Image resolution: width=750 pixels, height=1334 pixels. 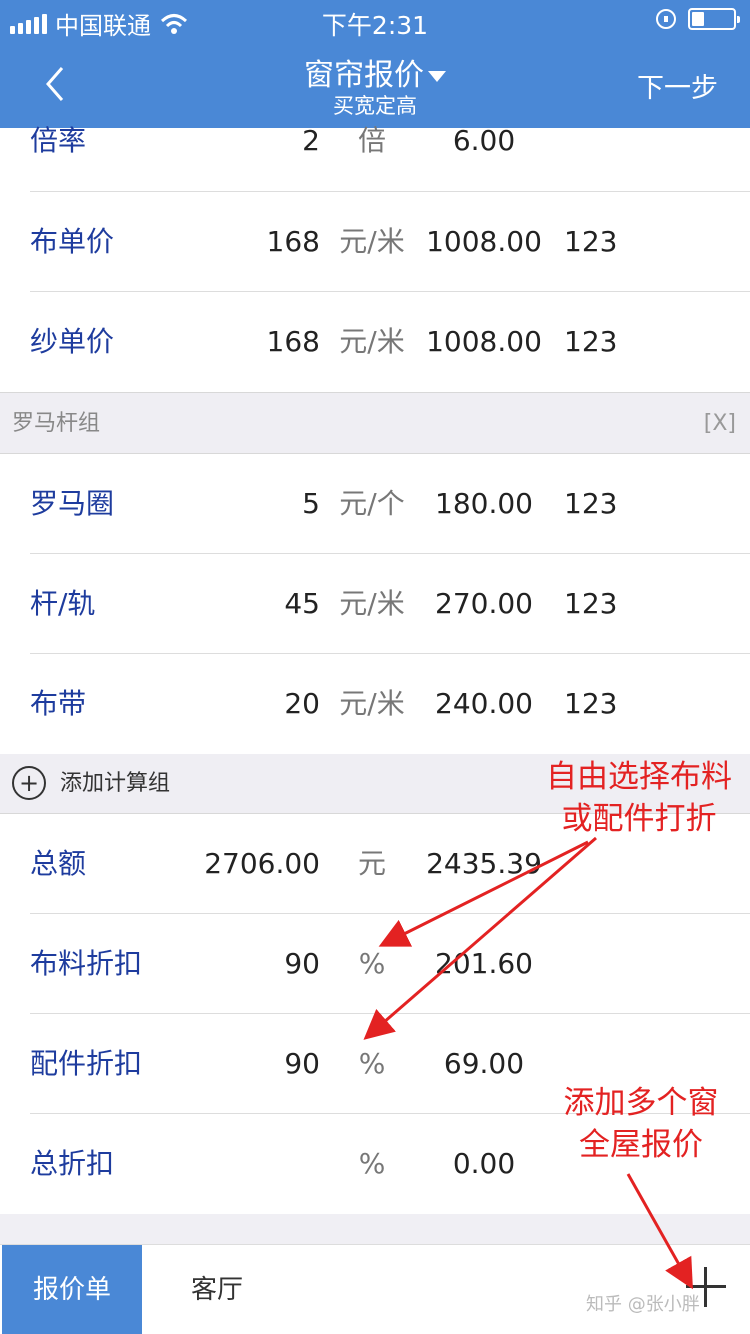 What do you see at coordinates (371, 140) in the screenshot?
I see `row-unit: 倍` at bounding box center [371, 140].